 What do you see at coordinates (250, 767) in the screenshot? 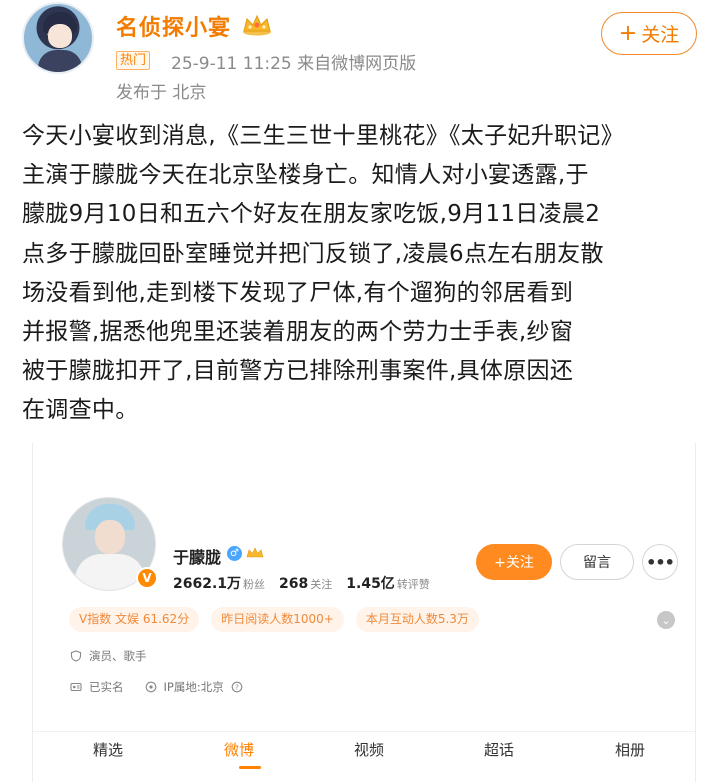
I see `active-tab-indicator` at bounding box center [250, 767].